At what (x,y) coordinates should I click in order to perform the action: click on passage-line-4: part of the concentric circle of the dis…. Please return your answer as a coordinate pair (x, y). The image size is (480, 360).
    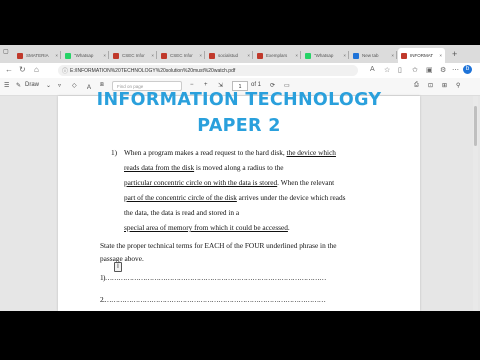
    Looking at the image, I should click on (235, 197).